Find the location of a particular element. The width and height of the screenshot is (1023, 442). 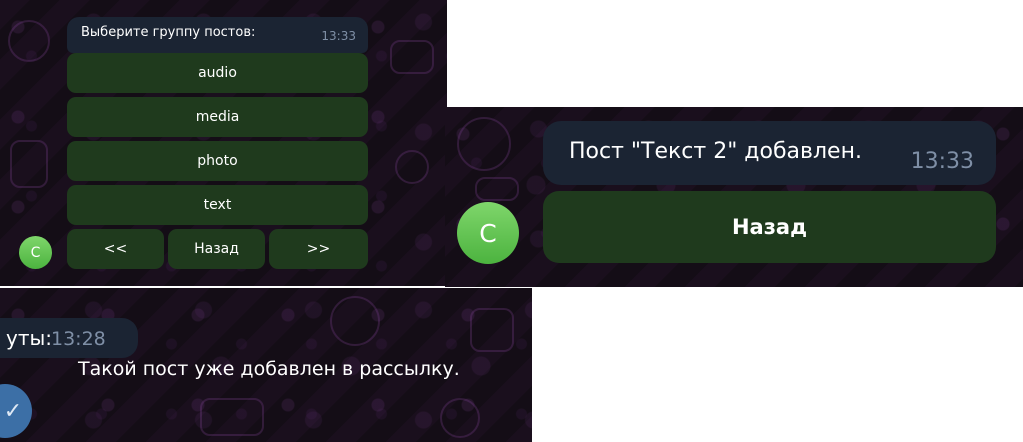

prev-page-button: << is located at coordinates (115, 249).